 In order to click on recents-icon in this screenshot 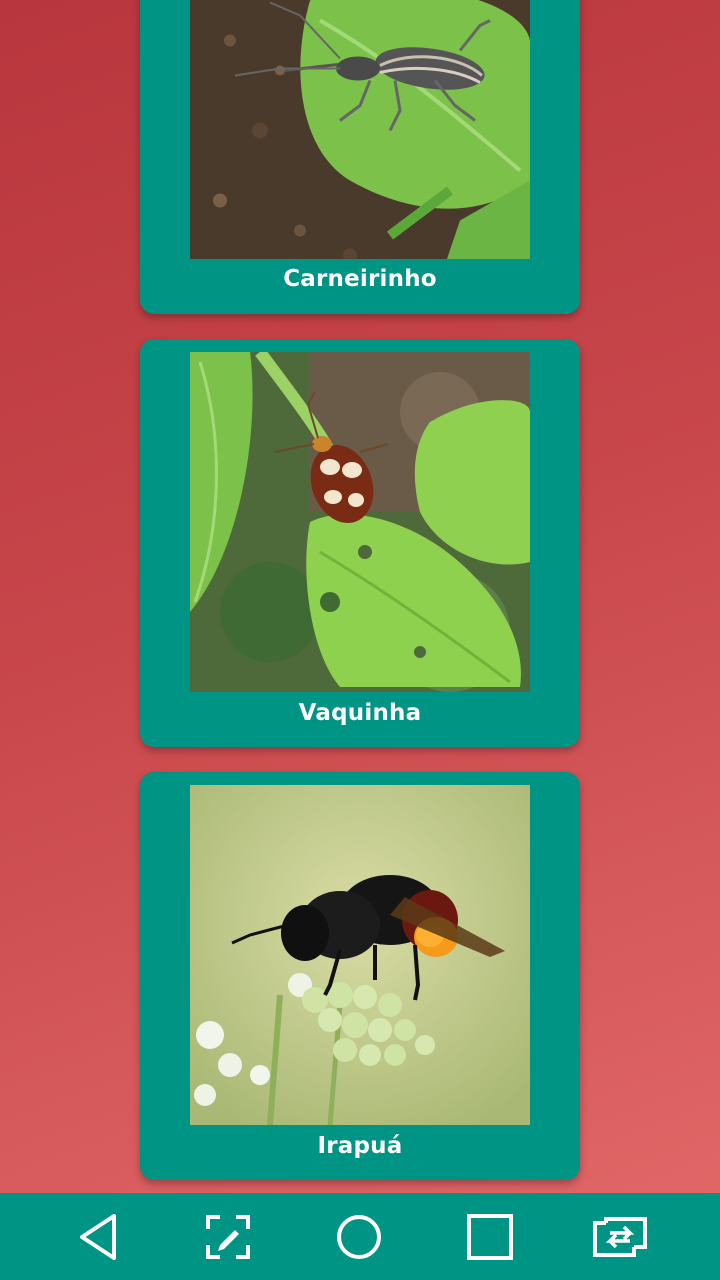, I will do `click(490, 1237)`.